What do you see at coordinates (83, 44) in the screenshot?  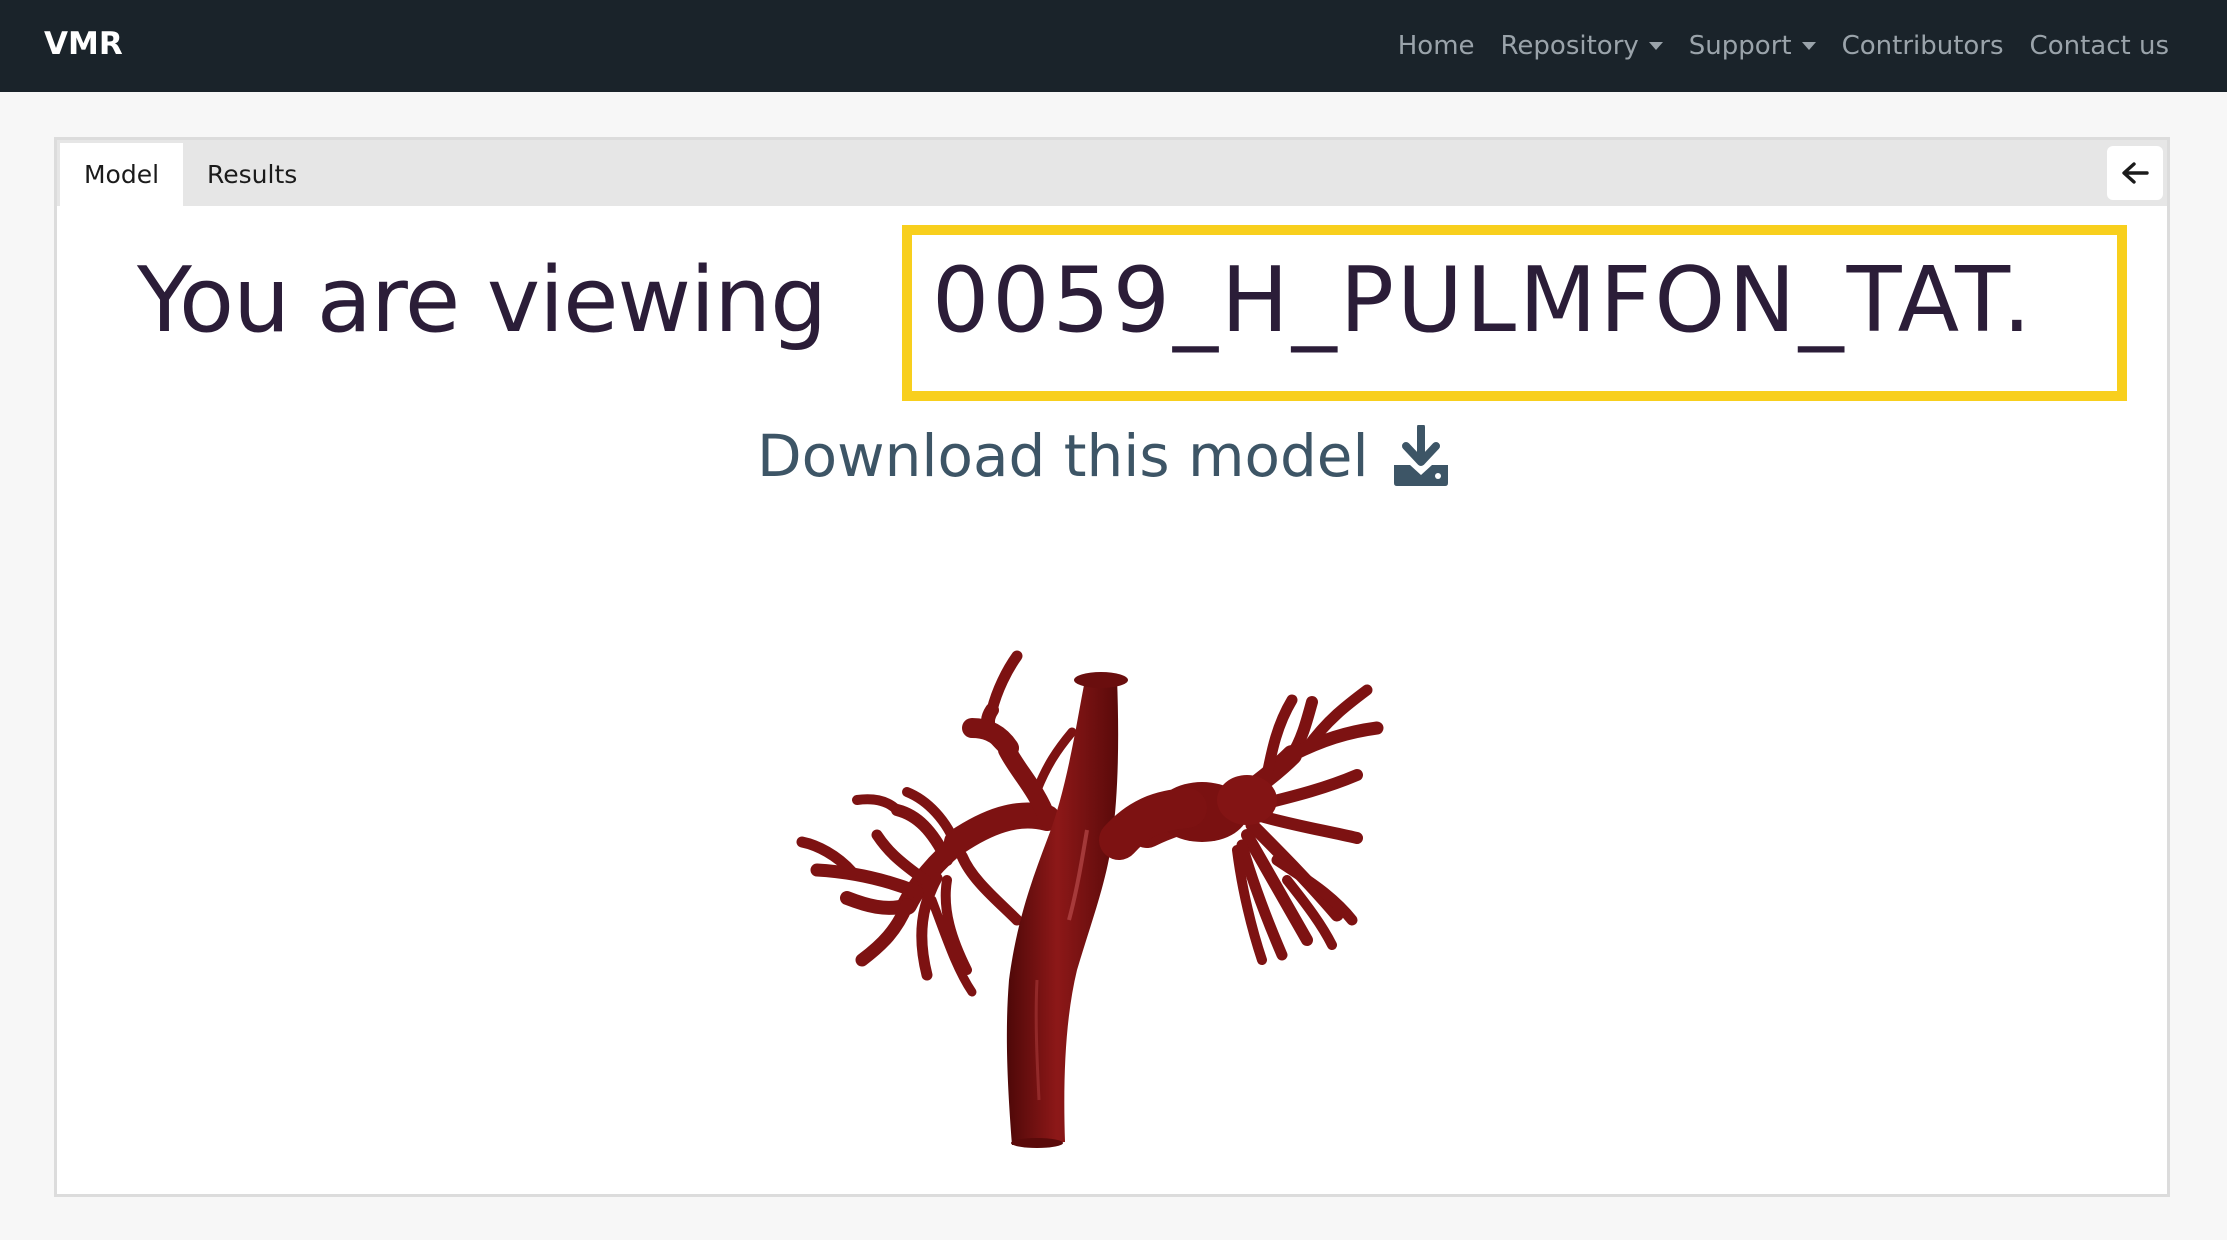 I see `brand-logo: VMR` at bounding box center [83, 44].